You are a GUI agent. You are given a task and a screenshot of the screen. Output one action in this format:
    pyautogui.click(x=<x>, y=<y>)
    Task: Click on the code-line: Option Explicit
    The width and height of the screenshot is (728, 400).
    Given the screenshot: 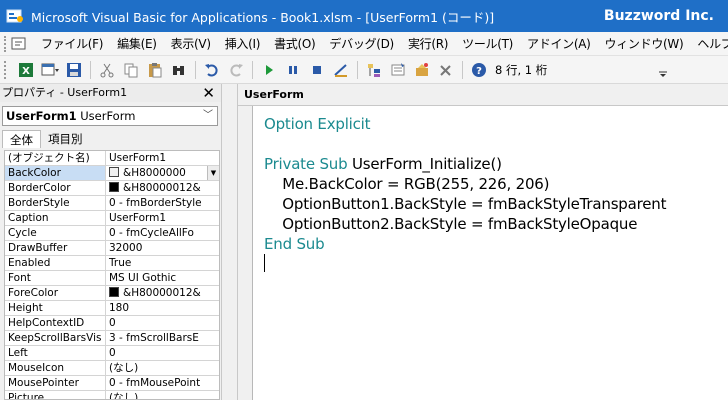 What is the action you would take?
    pyautogui.click(x=465, y=124)
    